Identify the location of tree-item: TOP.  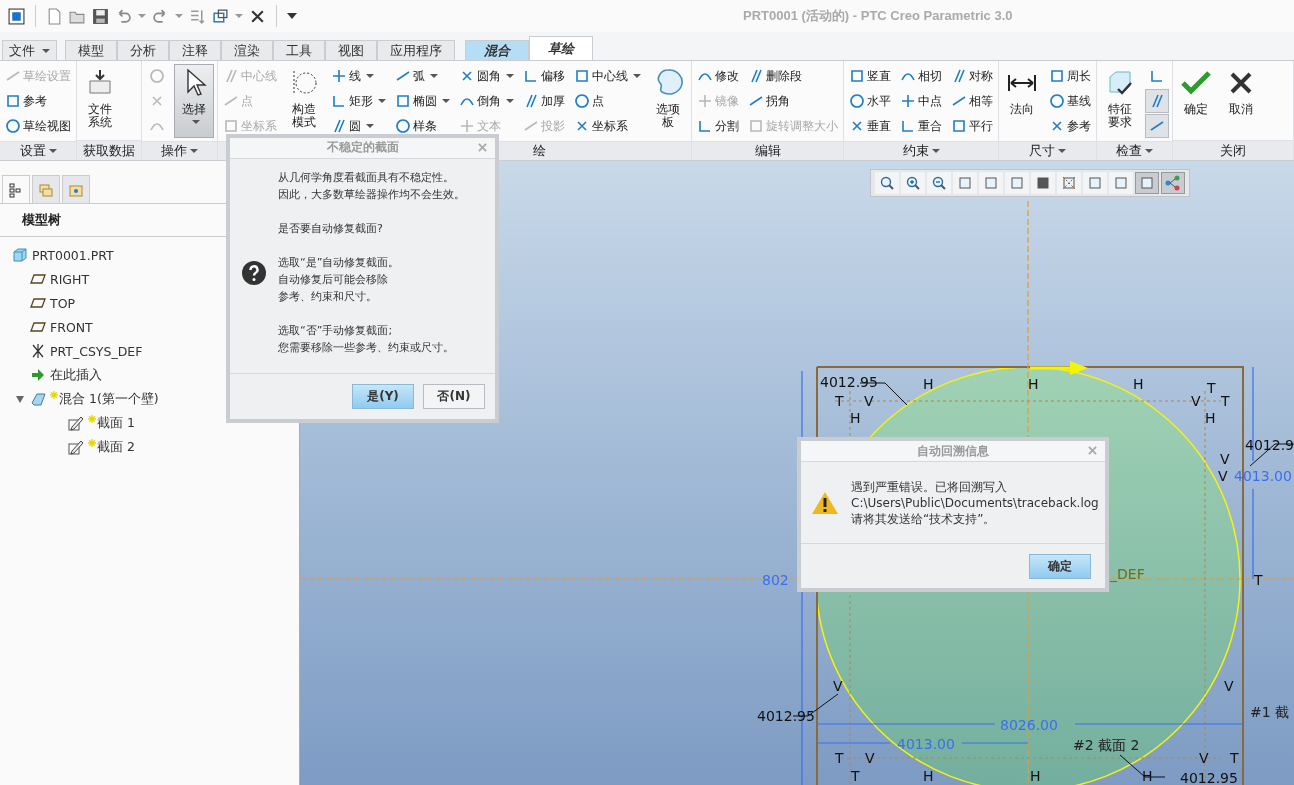
(62, 303).